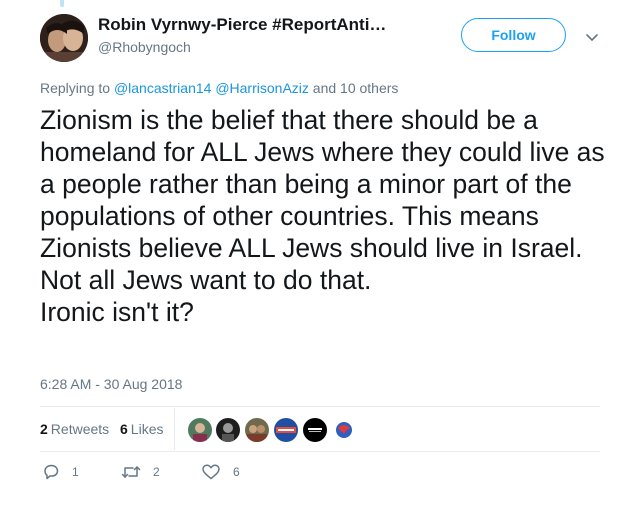  Describe the element at coordinates (75, 88) in the screenshot. I see `replying-prefix: Replying to` at that location.